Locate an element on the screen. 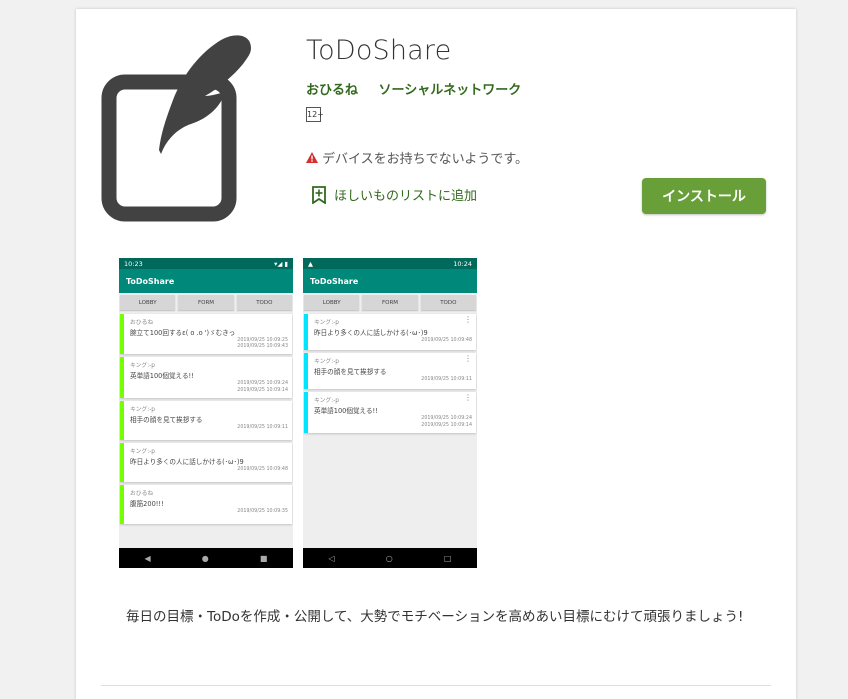 This screenshot has width=848, height=699. item-date: 2019/09/25 10:09:43 is located at coordinates (262, 347).